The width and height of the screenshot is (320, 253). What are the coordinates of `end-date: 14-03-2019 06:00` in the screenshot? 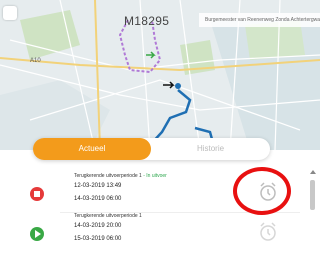 It's located at (98, 199).